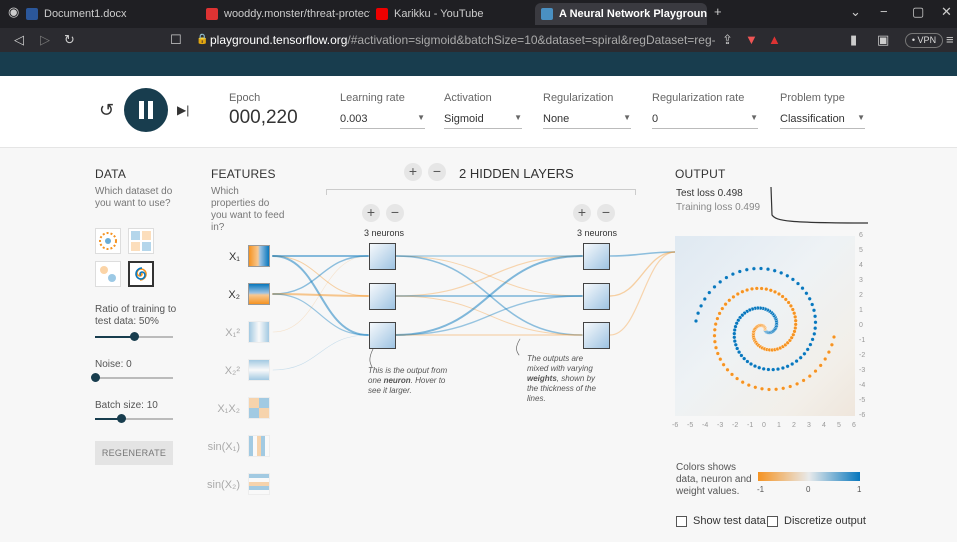 The image size is (957, 542). What do you see at coordinates (761, 489) in the screenshot?
I see `legend-min: -1` at bounding box center [761, 489].